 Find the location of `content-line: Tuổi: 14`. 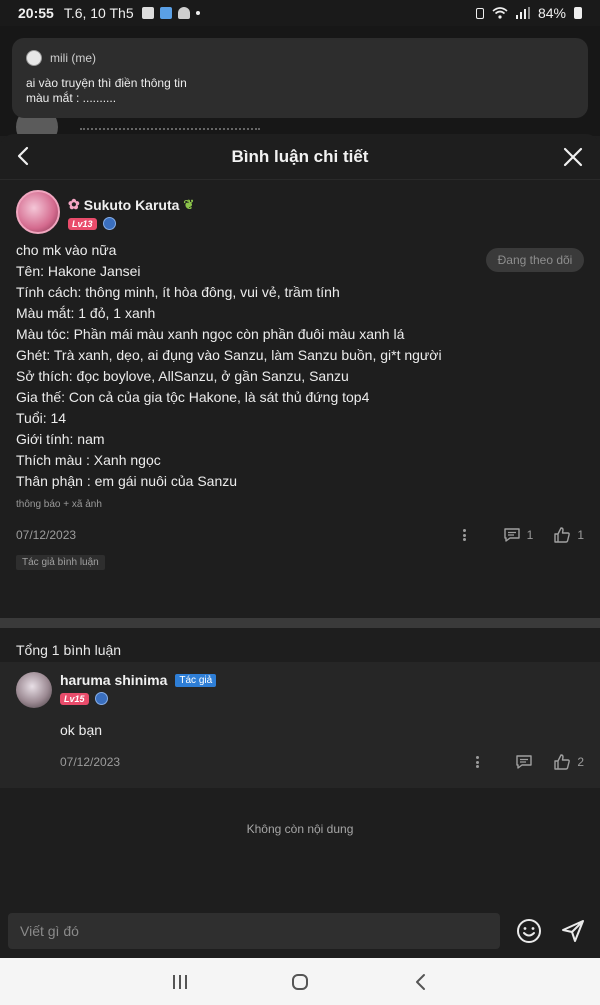

content-line: Tuổi: 14 is located at coordinates (41, 418).